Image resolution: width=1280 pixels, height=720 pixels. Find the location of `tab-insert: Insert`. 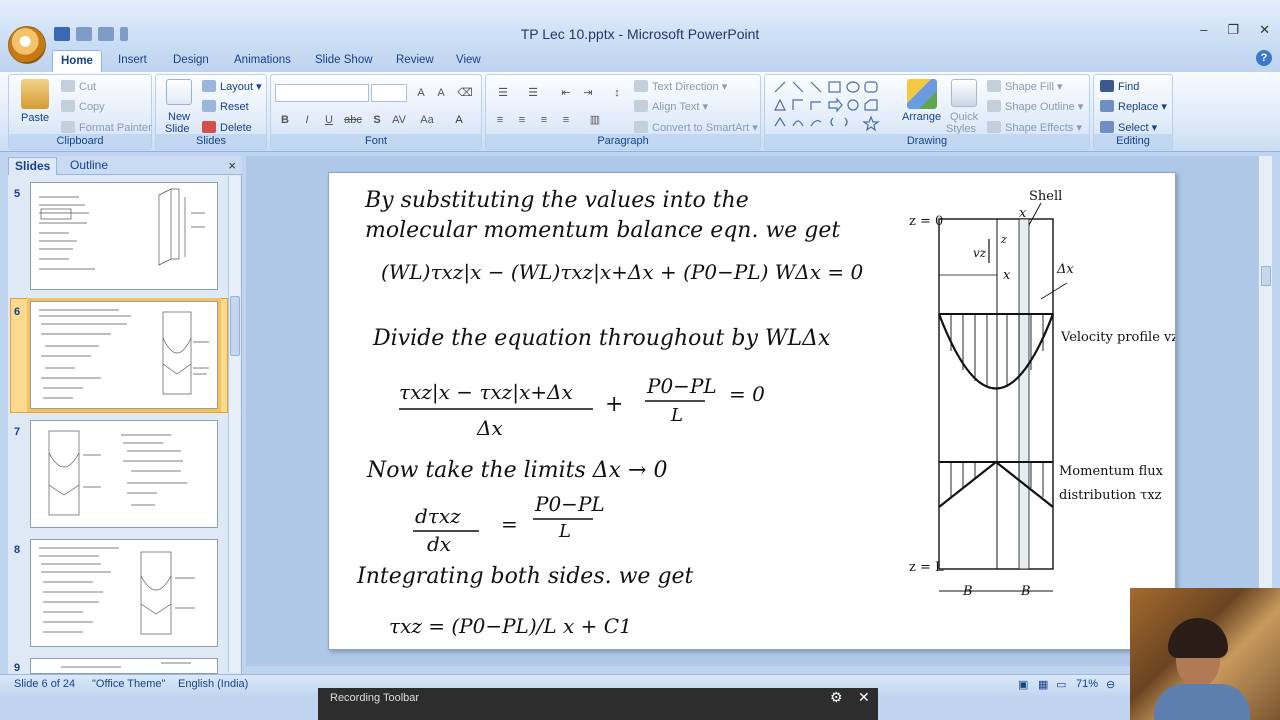

tab-insert: Insert is located at coordinates (132, 61).